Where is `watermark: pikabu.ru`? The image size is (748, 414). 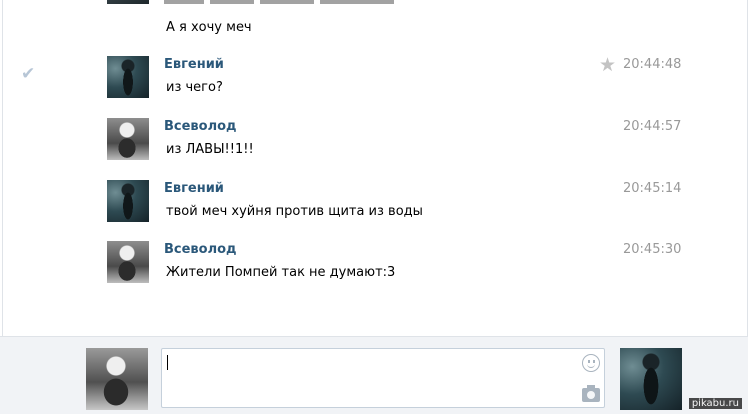 watermark: pikabu.ru is located at coordinates (715, 403).